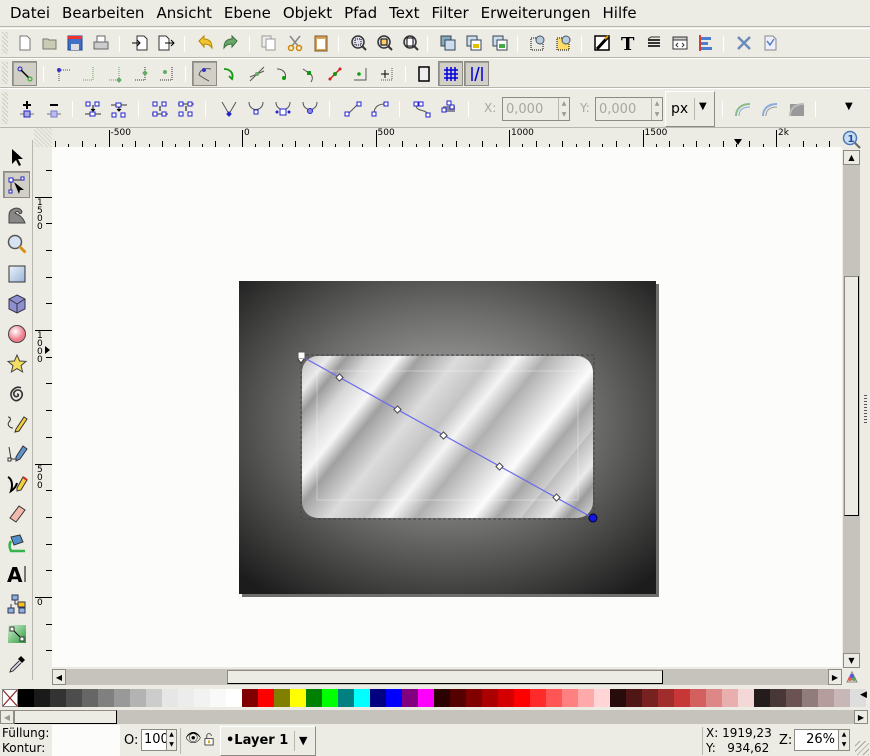  I want to click on gradient-tool-icon, so click(16, 633).